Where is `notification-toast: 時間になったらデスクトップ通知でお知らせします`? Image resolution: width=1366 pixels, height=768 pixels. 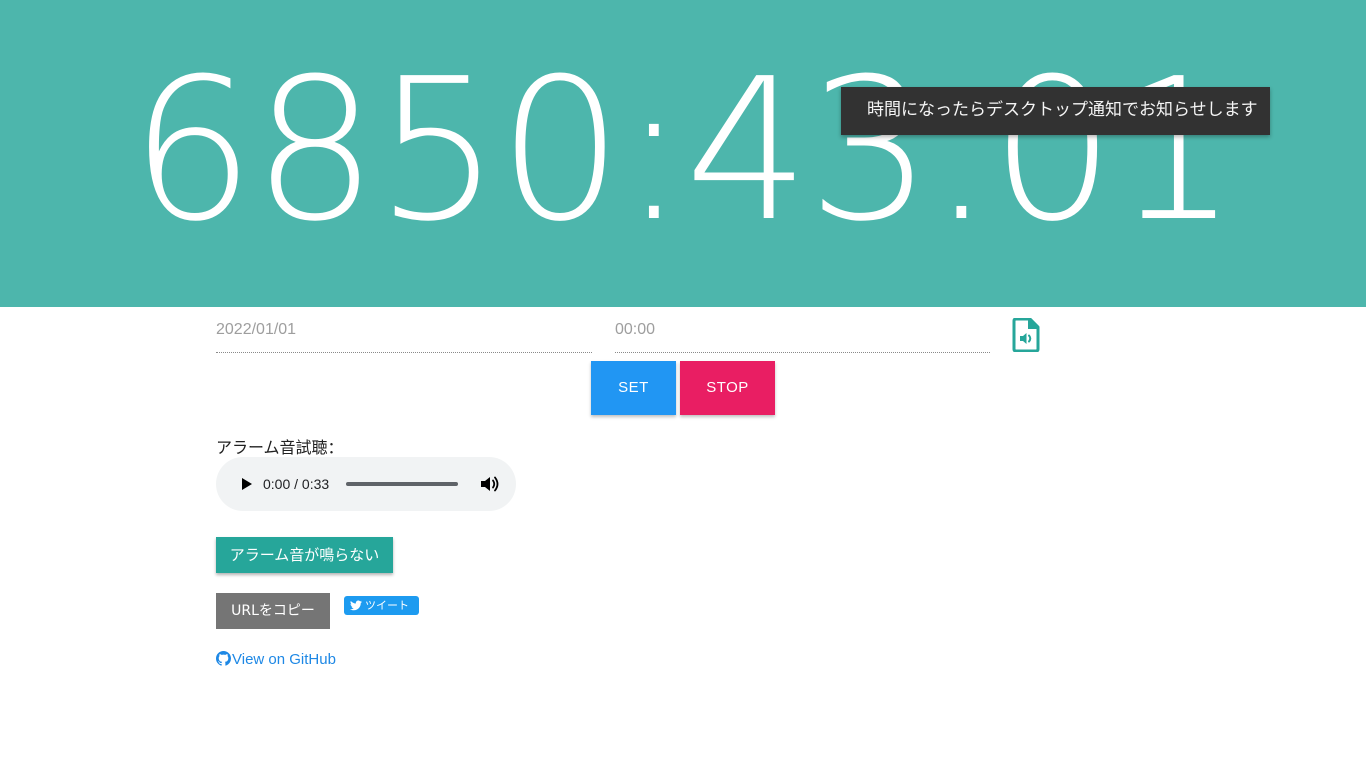
notification-toast: 時間になったらデスクトップ通知でお知らせします is located at coordinates (1055, 111).